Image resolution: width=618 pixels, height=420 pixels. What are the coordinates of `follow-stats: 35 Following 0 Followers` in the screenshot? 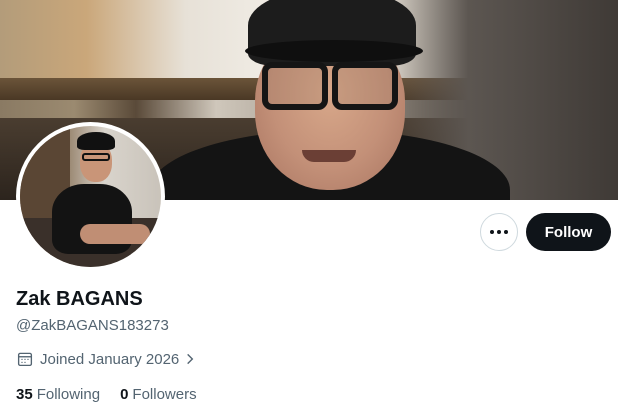 It's located at (116, 394).